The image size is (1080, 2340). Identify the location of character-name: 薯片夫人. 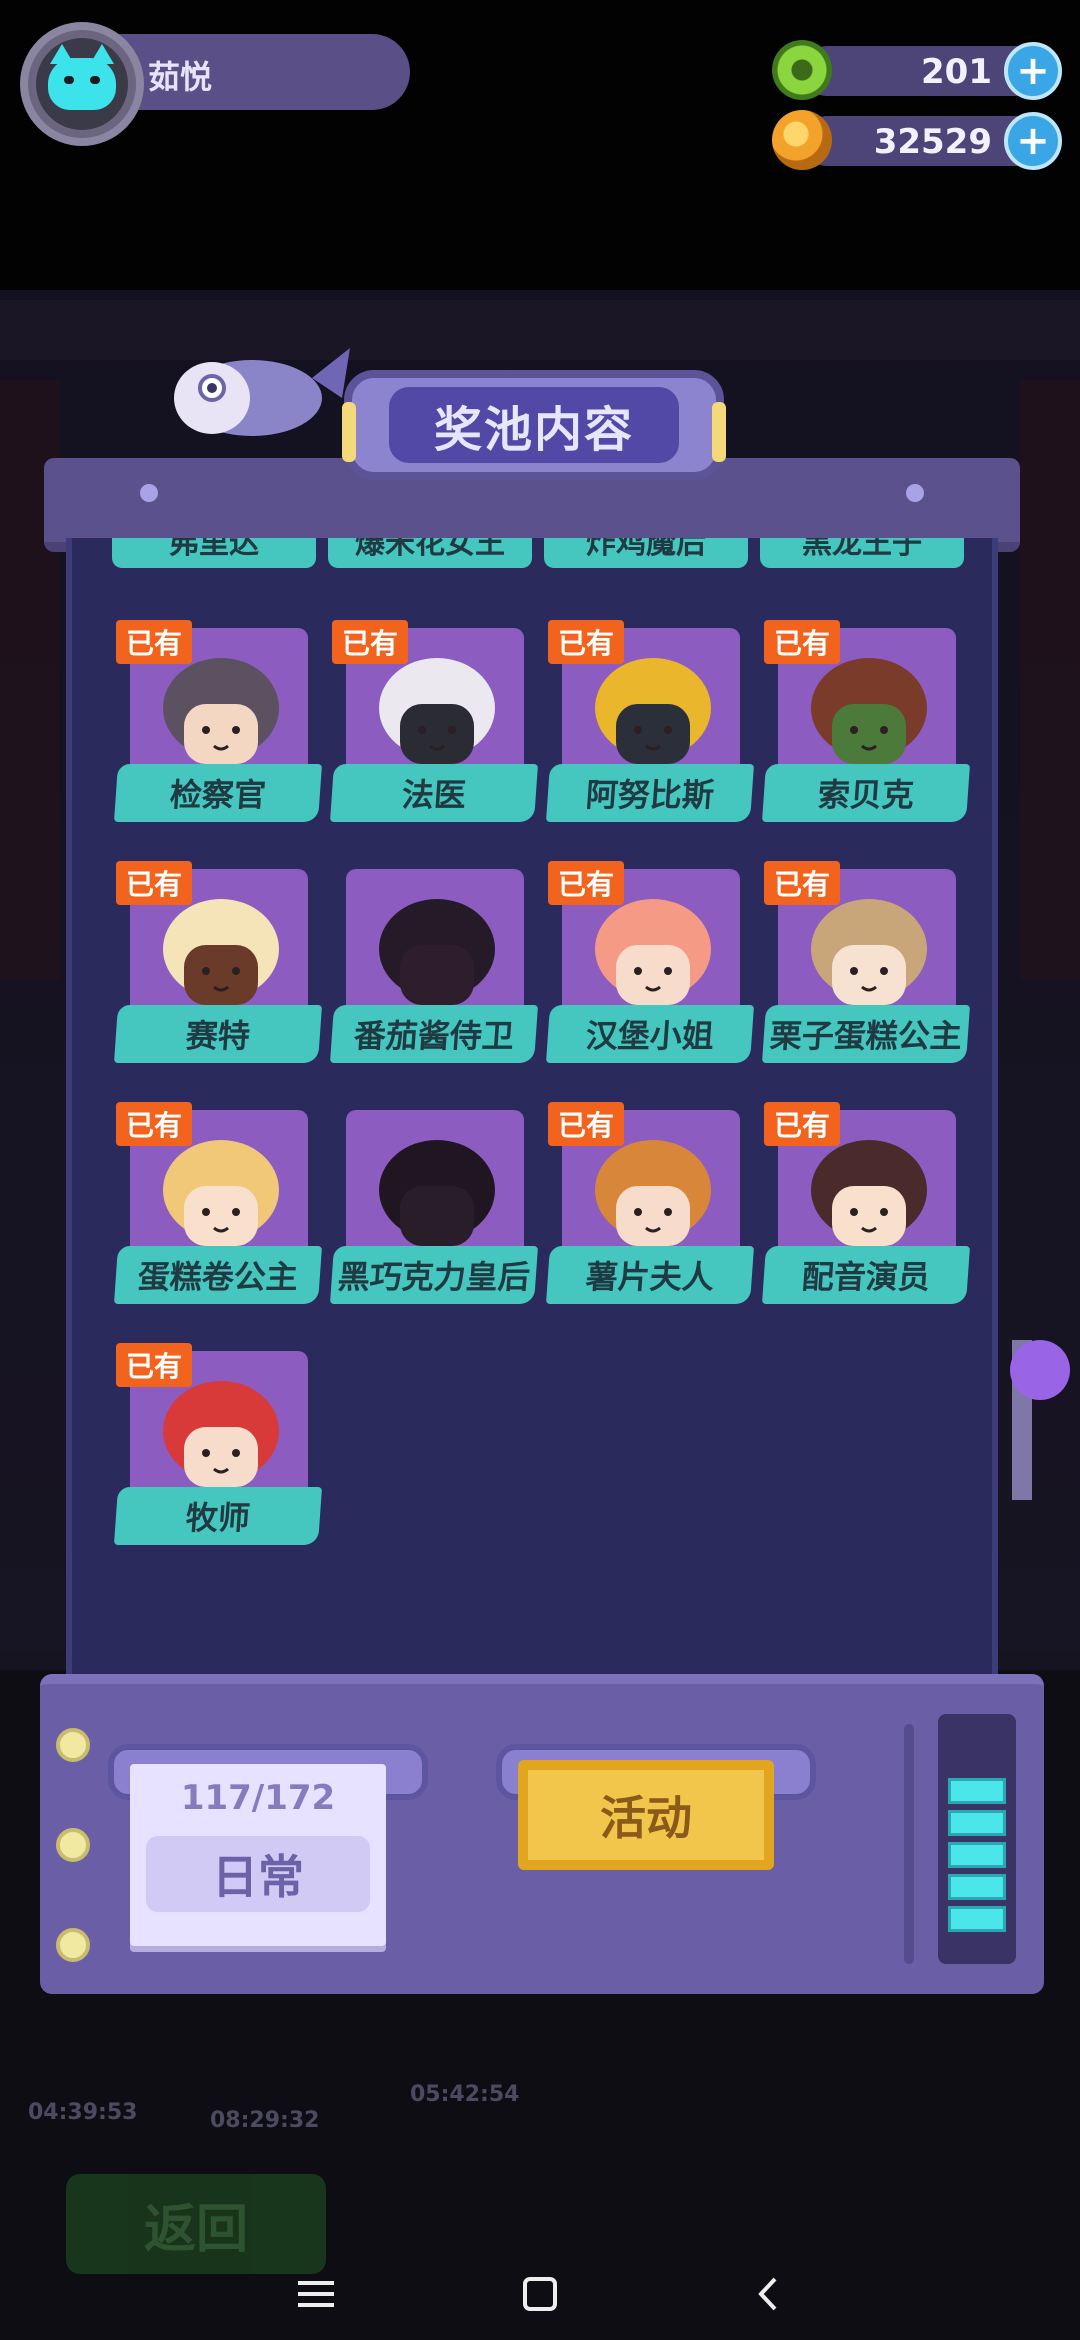
(650, 1275).